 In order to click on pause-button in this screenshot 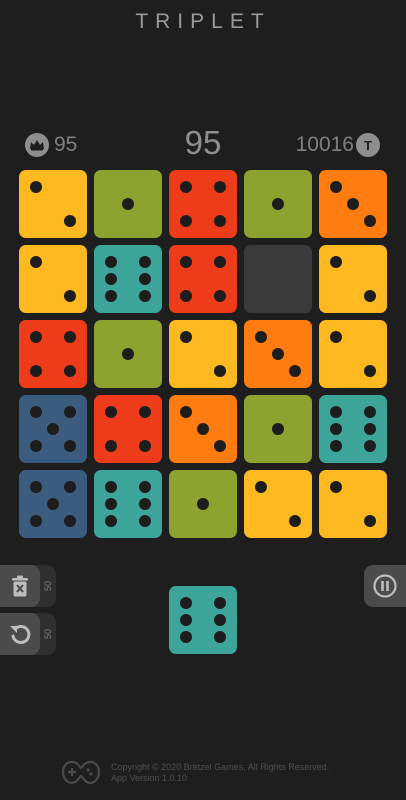, I will do `click(385, 586)`.